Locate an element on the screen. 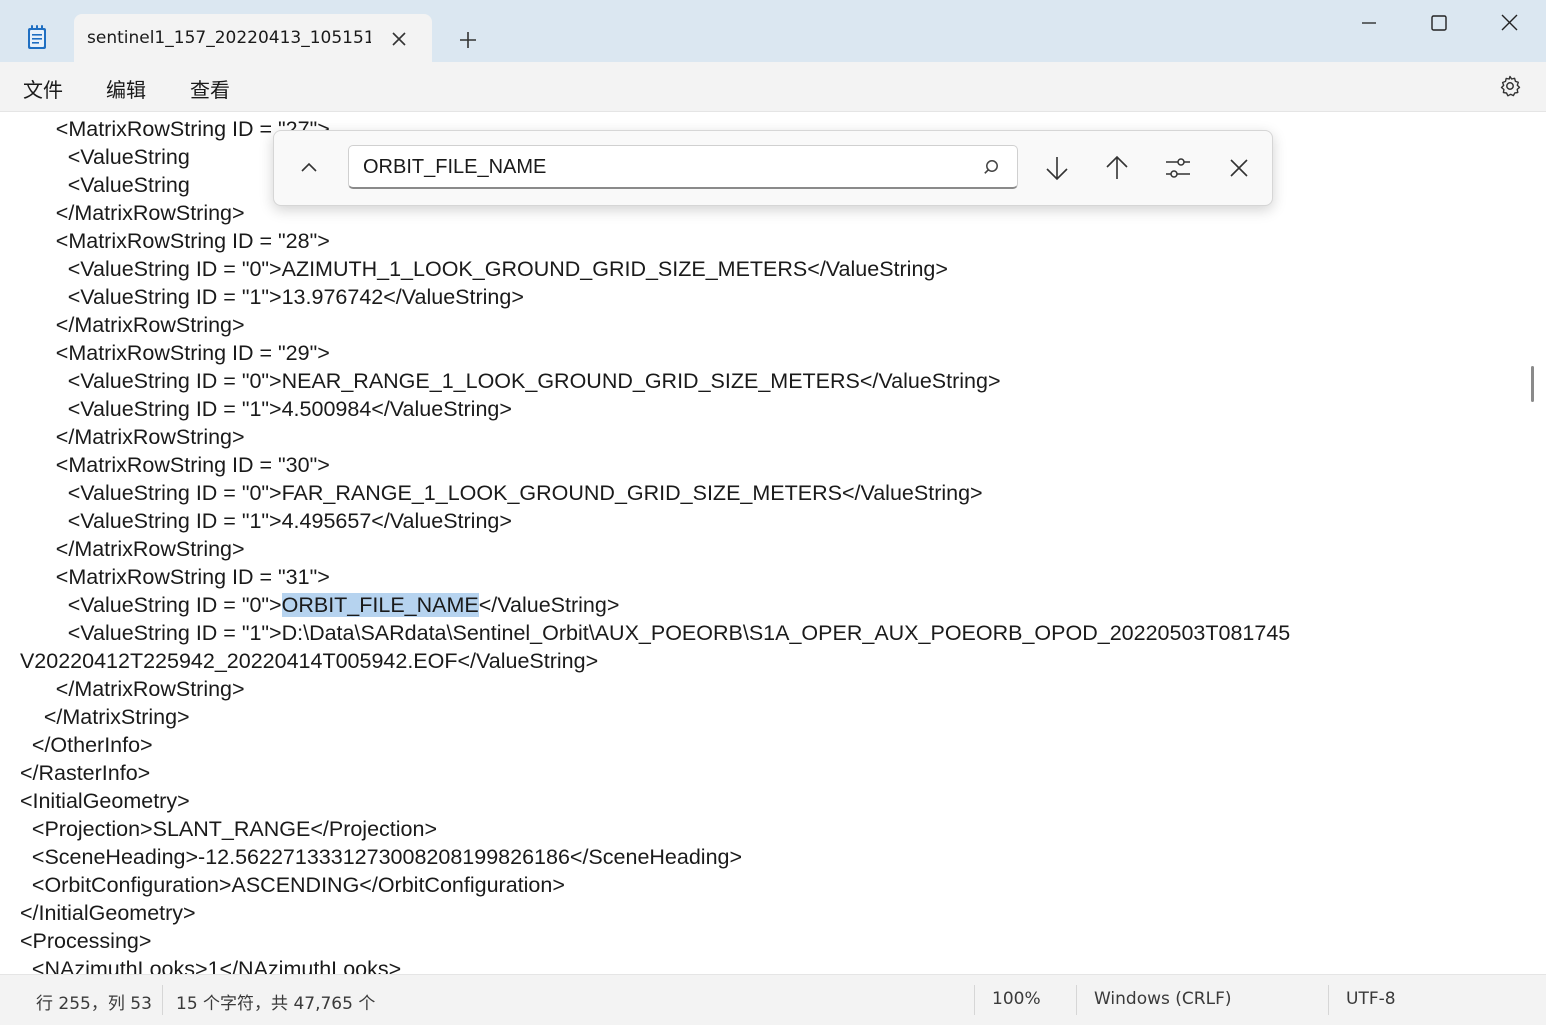  find-field is located at coordinates (683, 167).